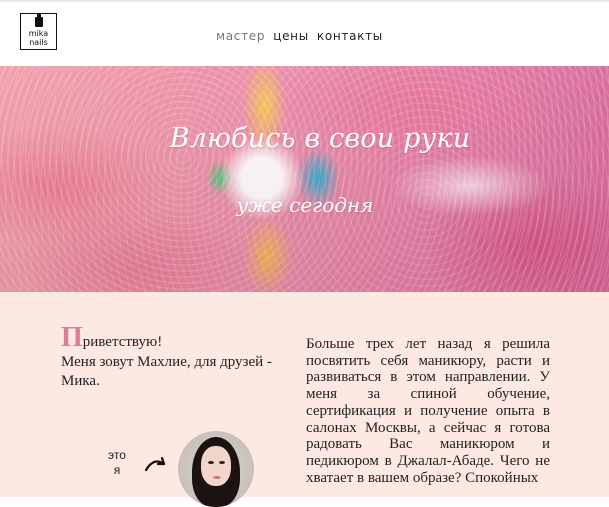 The height and width of the screenshot is (507, 609). What do you see at coordinates (38, 42) in the screenshot?
I see `logo-text-nails: nails` at bounding box center [38, 42].